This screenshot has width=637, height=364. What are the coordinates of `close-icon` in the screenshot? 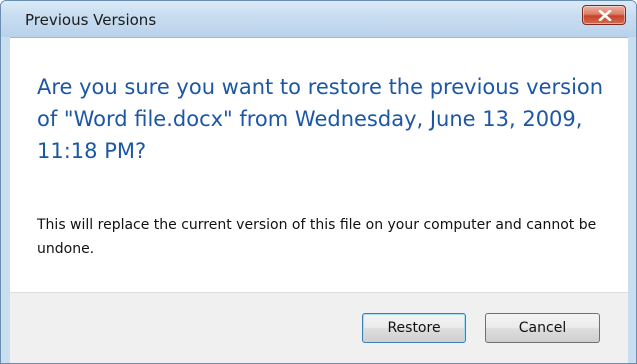 It's located at (605, 15).